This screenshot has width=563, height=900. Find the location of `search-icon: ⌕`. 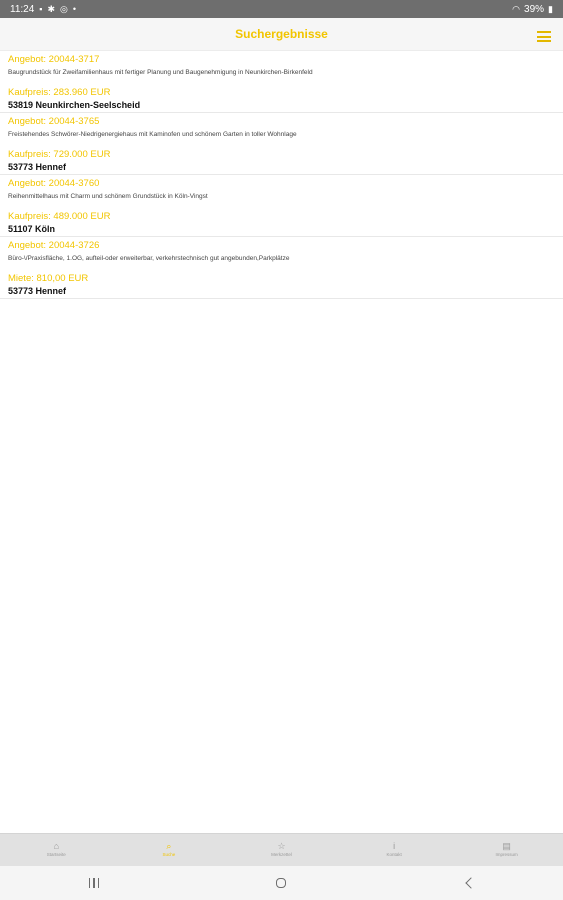

search-icon: ⌕ is located at coordinates (169, 846).